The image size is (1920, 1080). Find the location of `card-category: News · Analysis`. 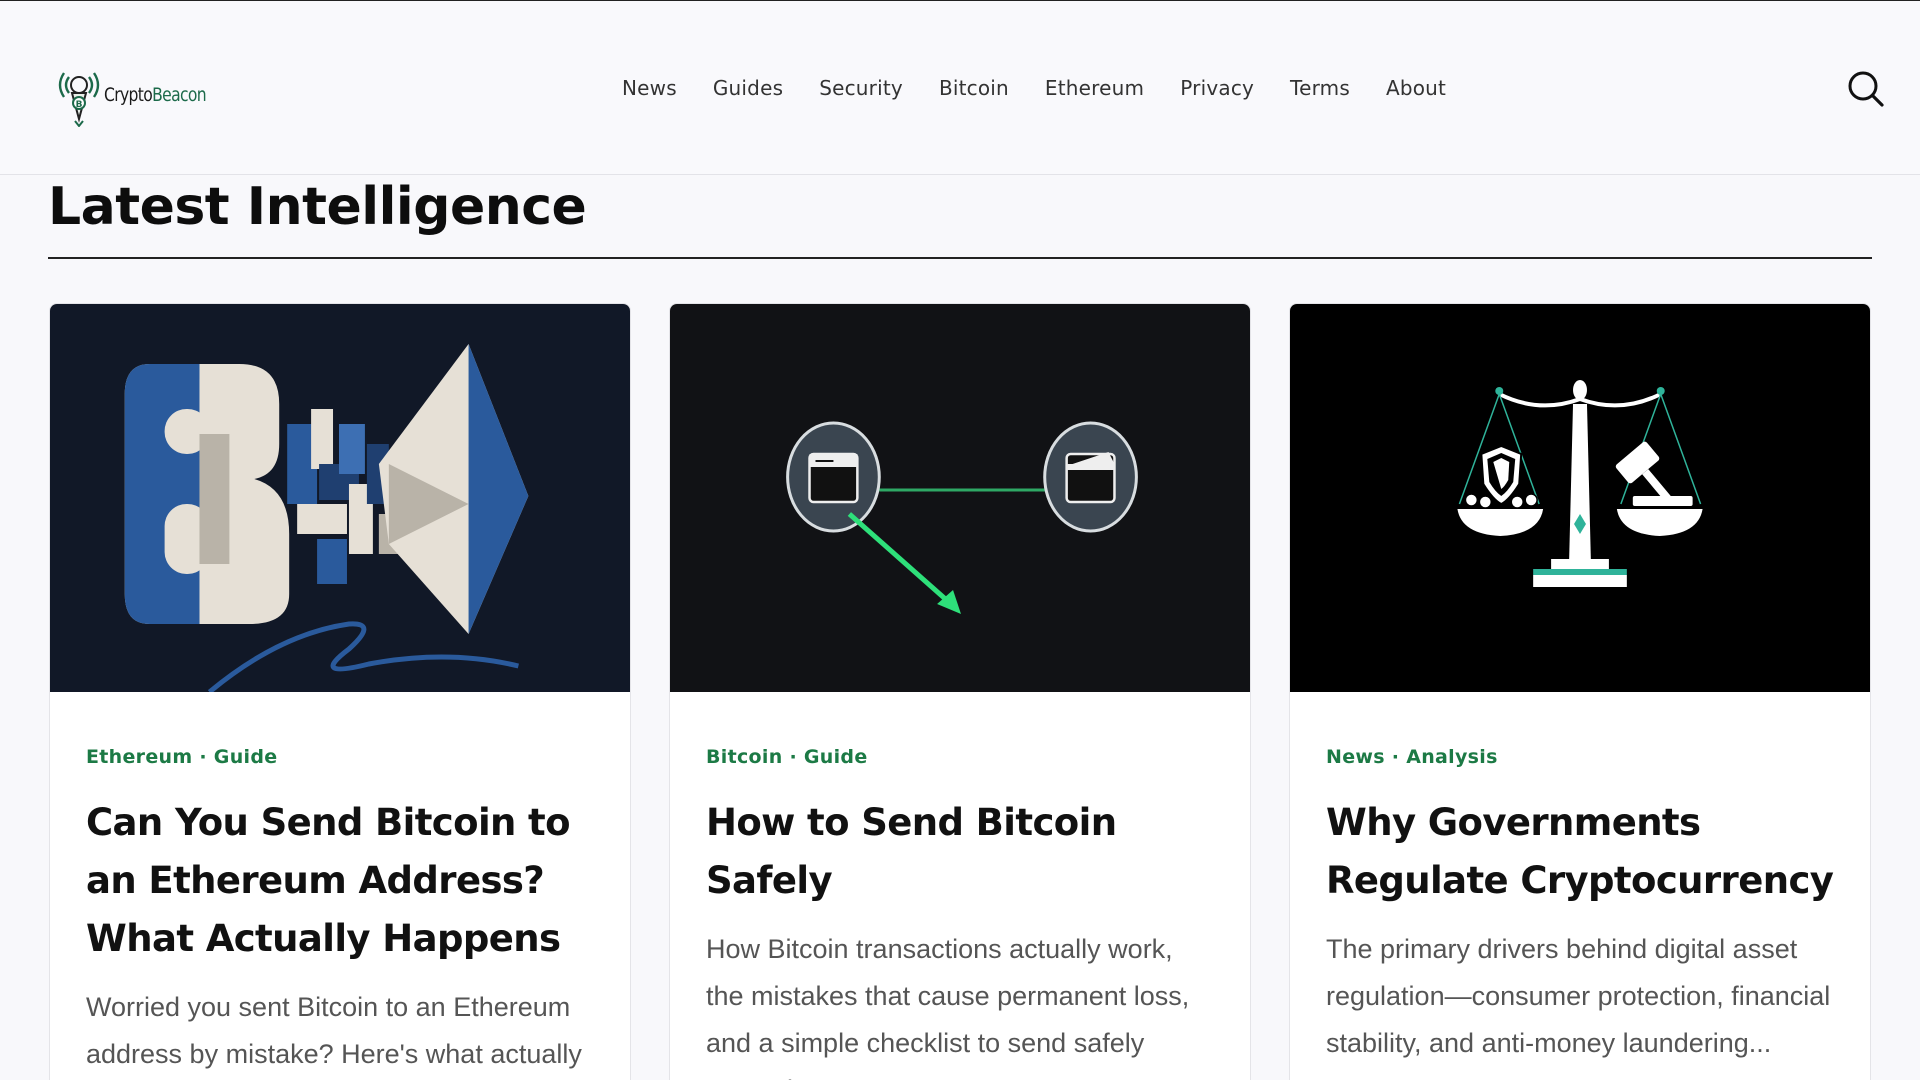

card-category: News · Analysis is located at coordinates (1580, 757).